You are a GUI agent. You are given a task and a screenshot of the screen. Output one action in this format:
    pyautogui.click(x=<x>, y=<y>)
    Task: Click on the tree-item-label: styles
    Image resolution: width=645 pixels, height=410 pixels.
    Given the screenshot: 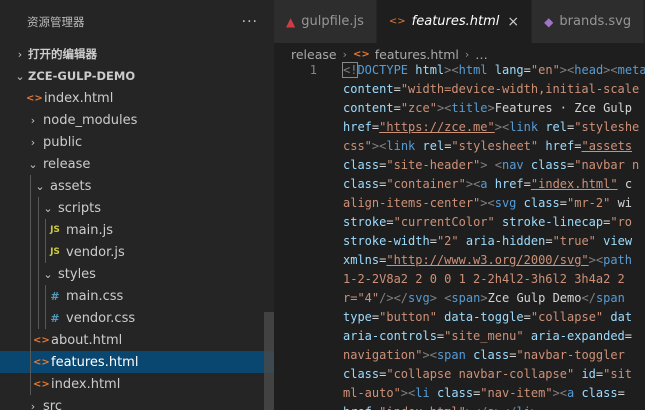 What is the action you would take?
    pyautogui.click(x=77, y=274)
    